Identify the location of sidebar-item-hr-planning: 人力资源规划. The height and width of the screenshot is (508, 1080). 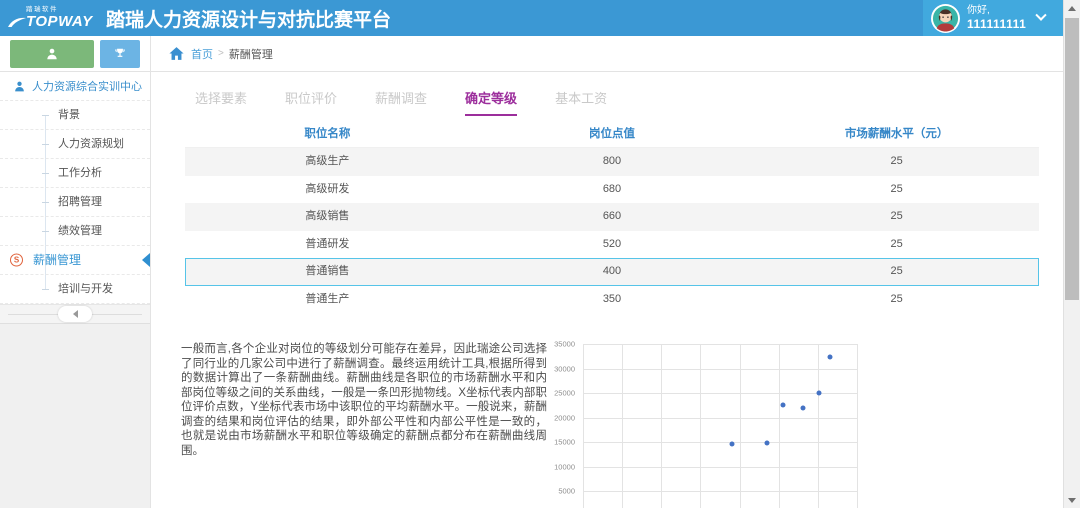
(75, 144).